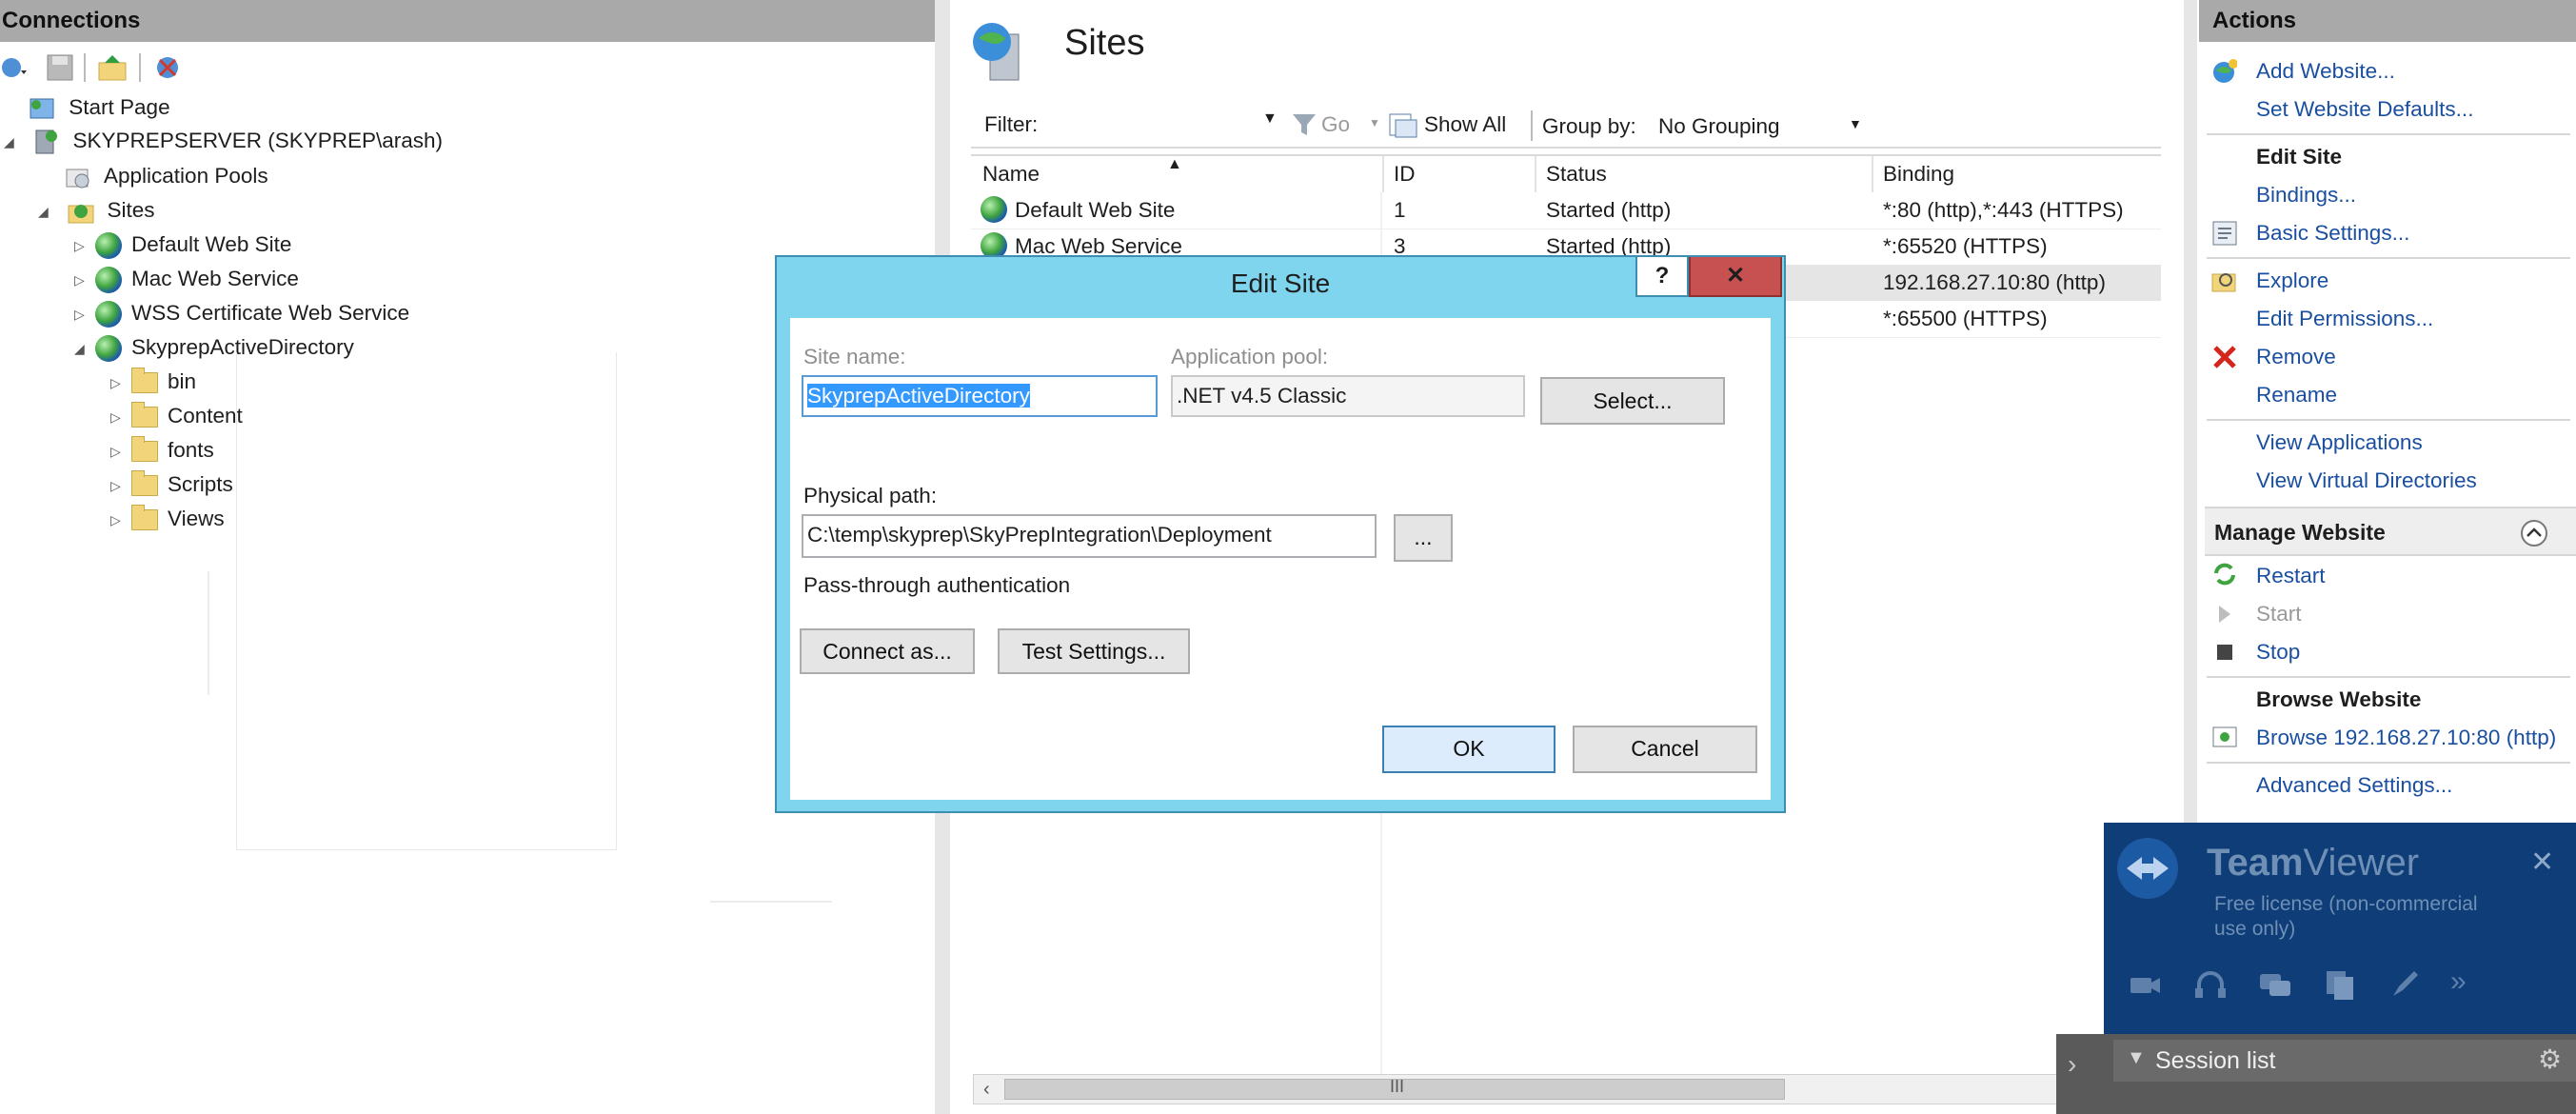  I want to click on tree-site-wss: ▷ WSS Certificate Web Service, so click(242, 313).